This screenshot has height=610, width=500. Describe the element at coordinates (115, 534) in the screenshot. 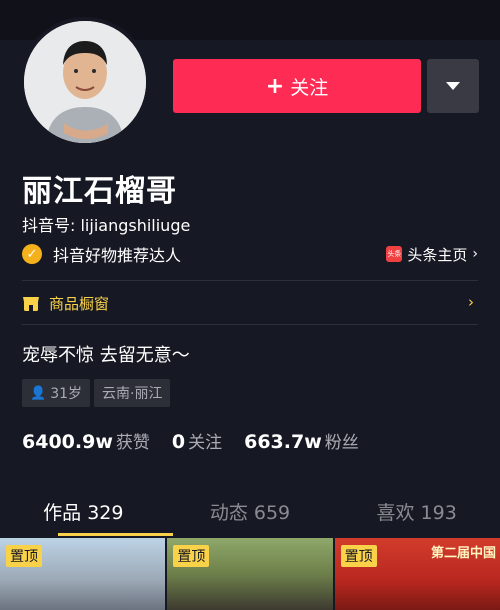

I see `active-tab-indicator` at that location.